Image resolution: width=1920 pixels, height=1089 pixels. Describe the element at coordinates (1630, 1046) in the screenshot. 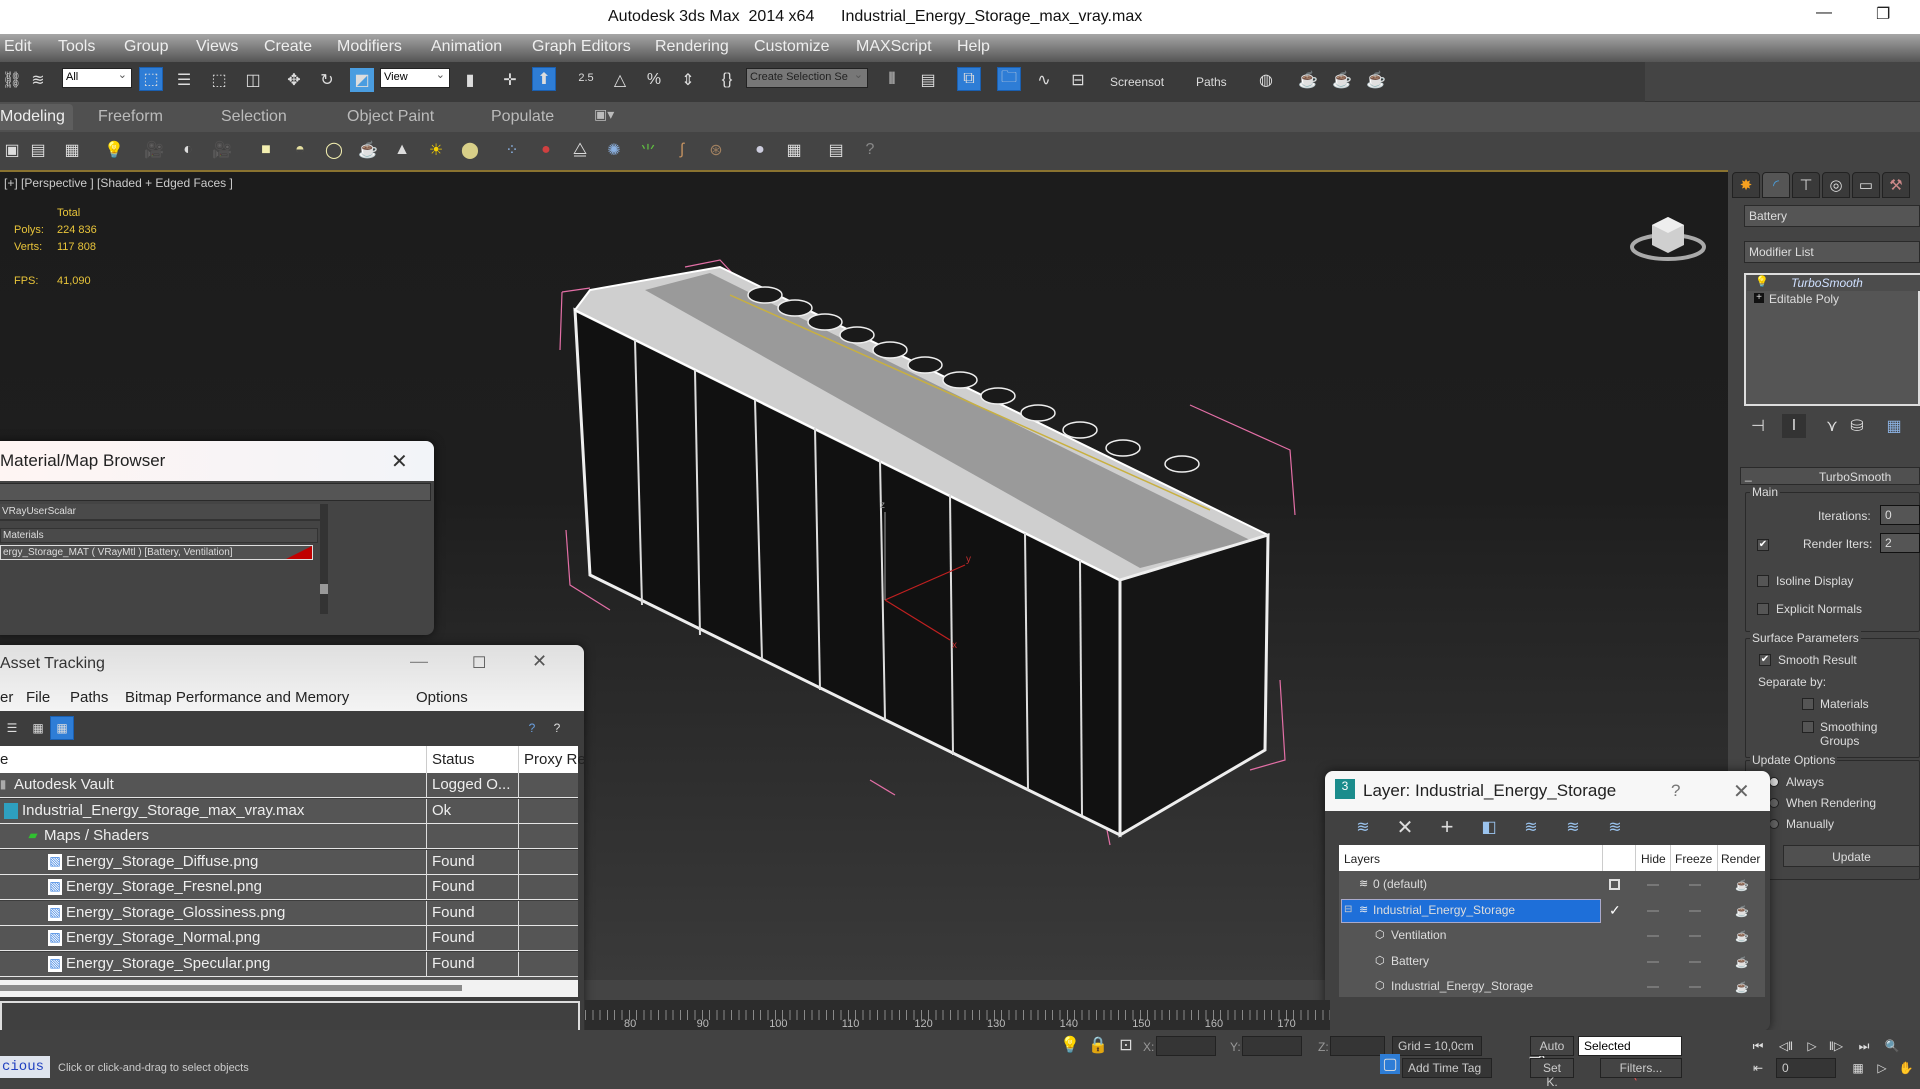

I see `key-filter-dropdown: Selected` at that location.